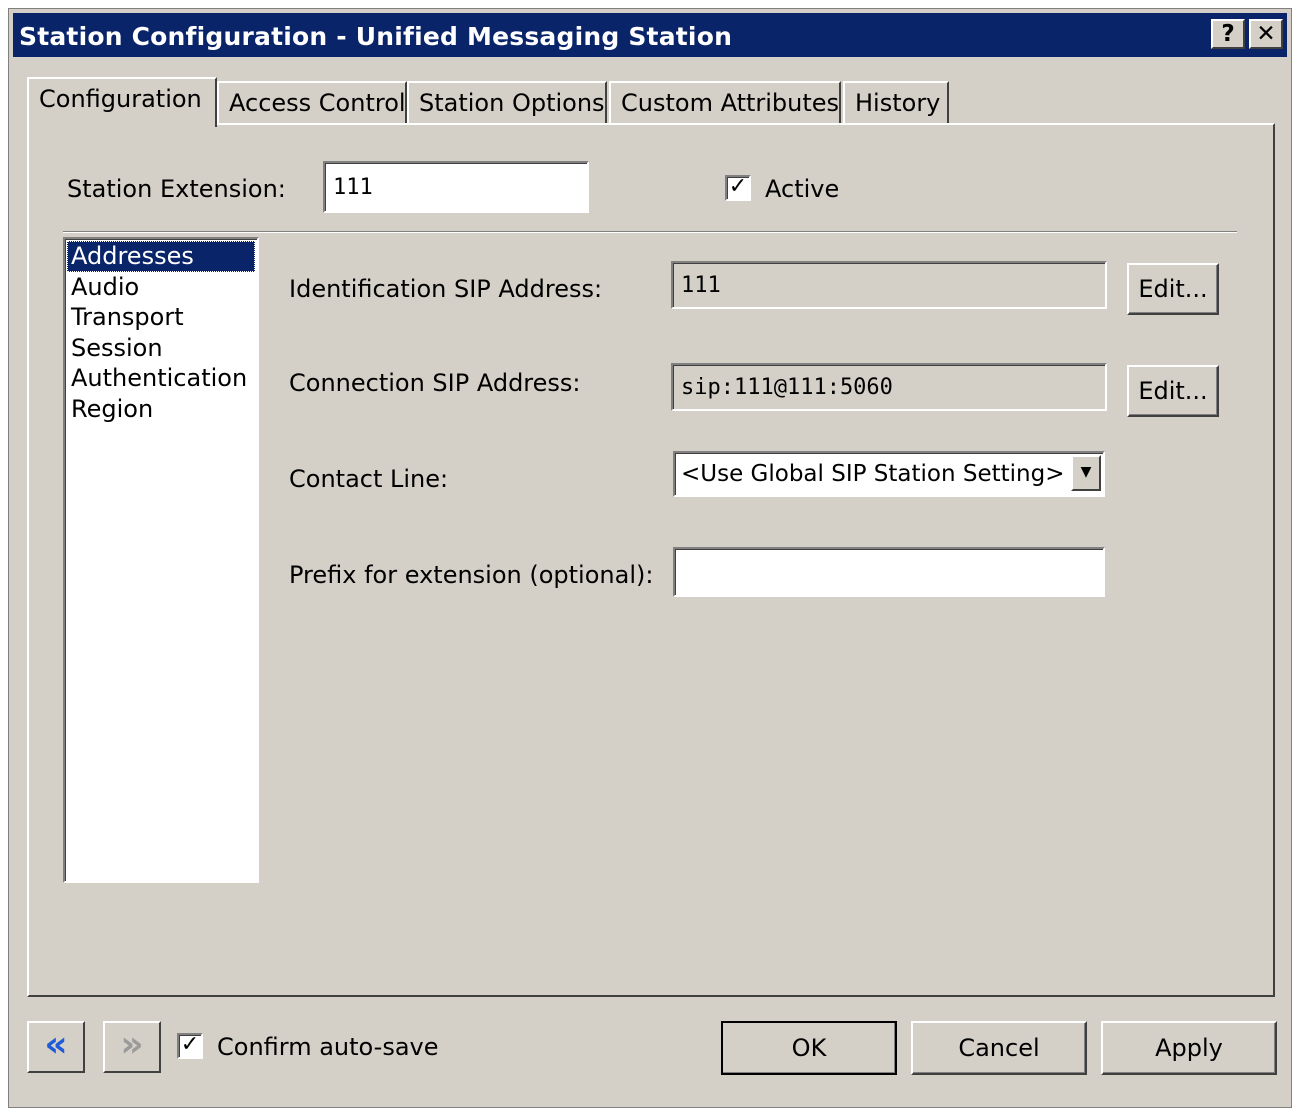 The width and height of the screenshot is (1297, 1112). Describe the element at coordinates (56, 1044) in the screenshot. I see `double-chevron-left-icon: «` at that location.